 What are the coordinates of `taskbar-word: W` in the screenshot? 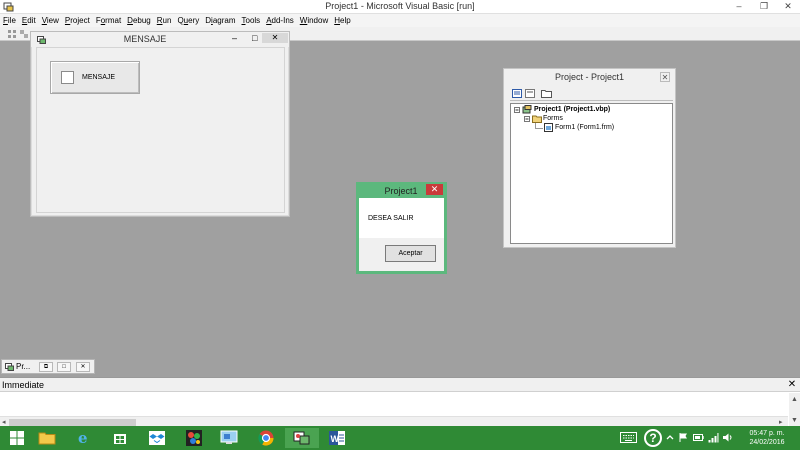 It's located at (337, 438).